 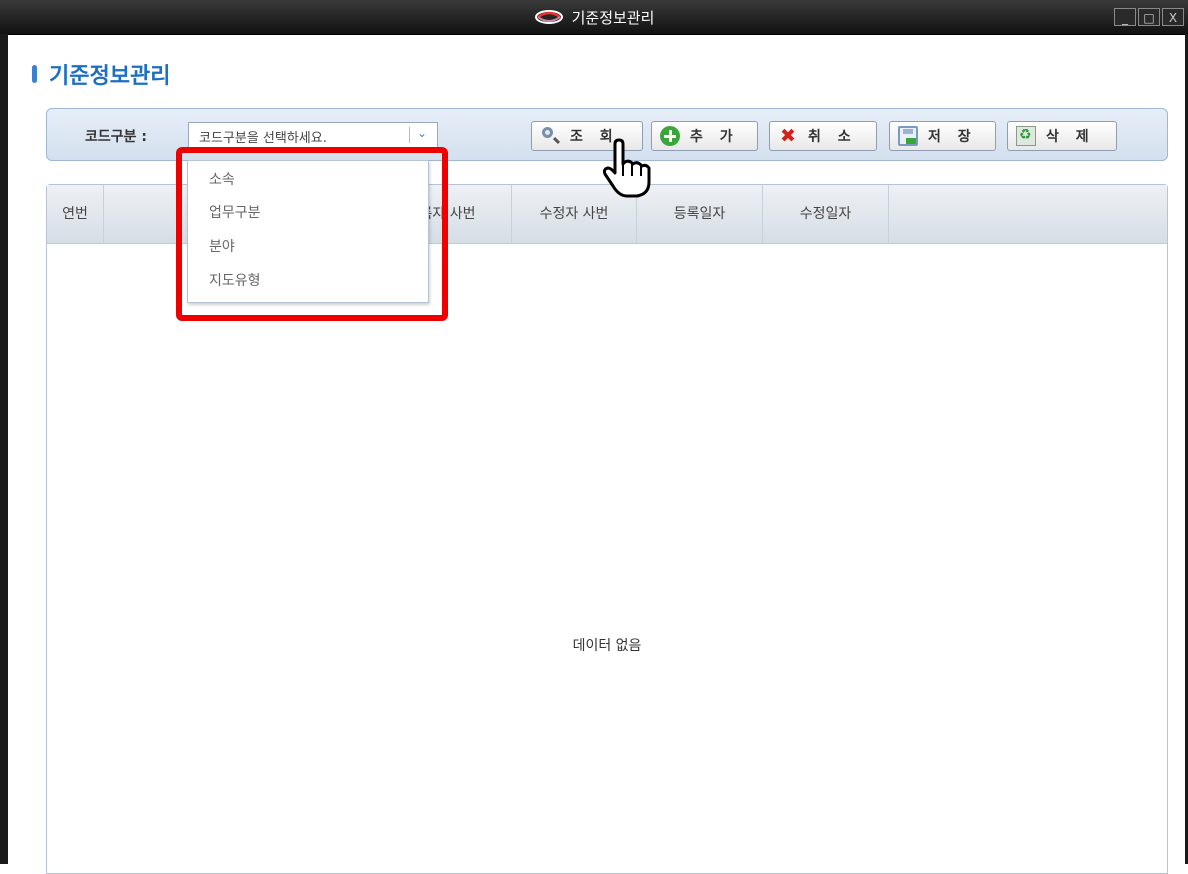 I want to click on window-controls: _ □ X, so click(x=1149, y=17).